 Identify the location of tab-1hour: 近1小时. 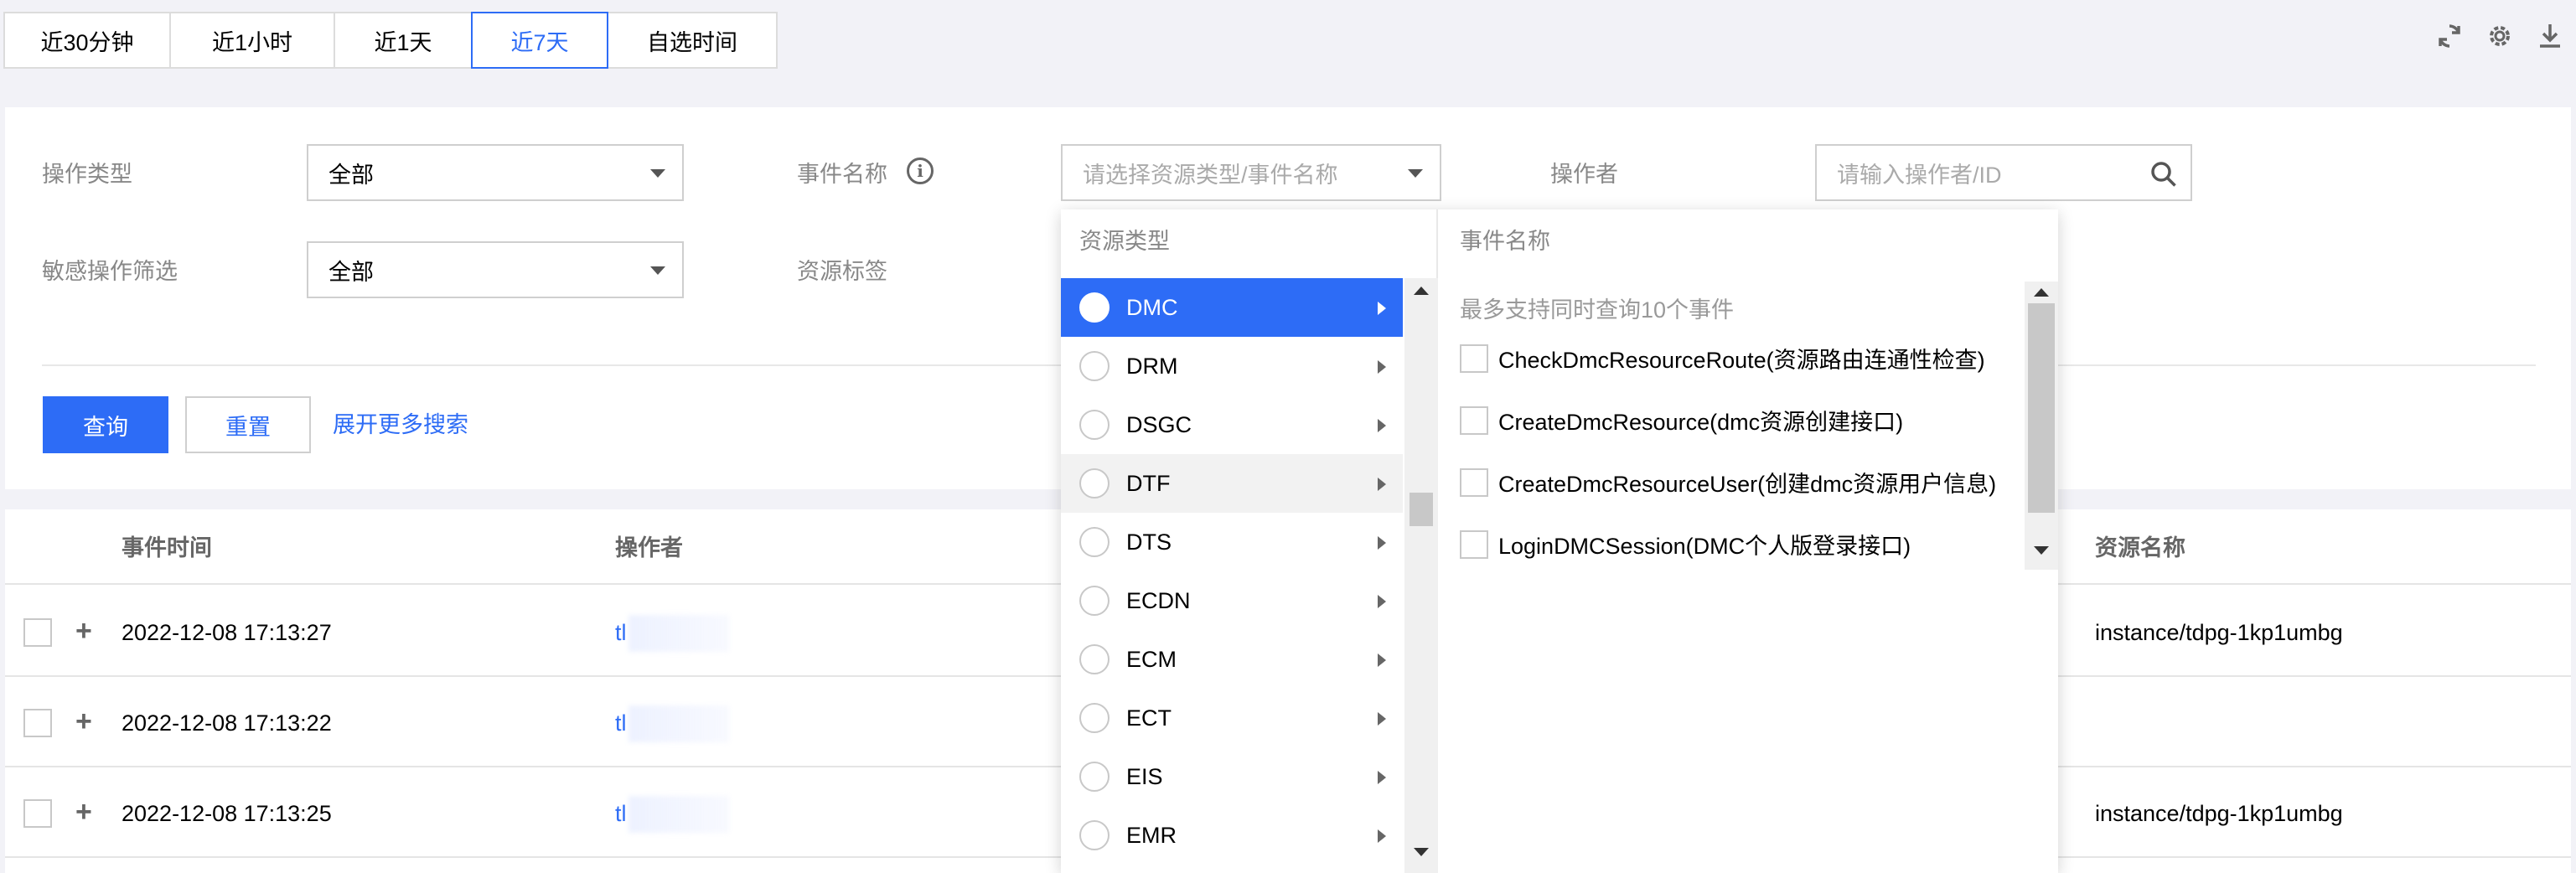
(252, 41).